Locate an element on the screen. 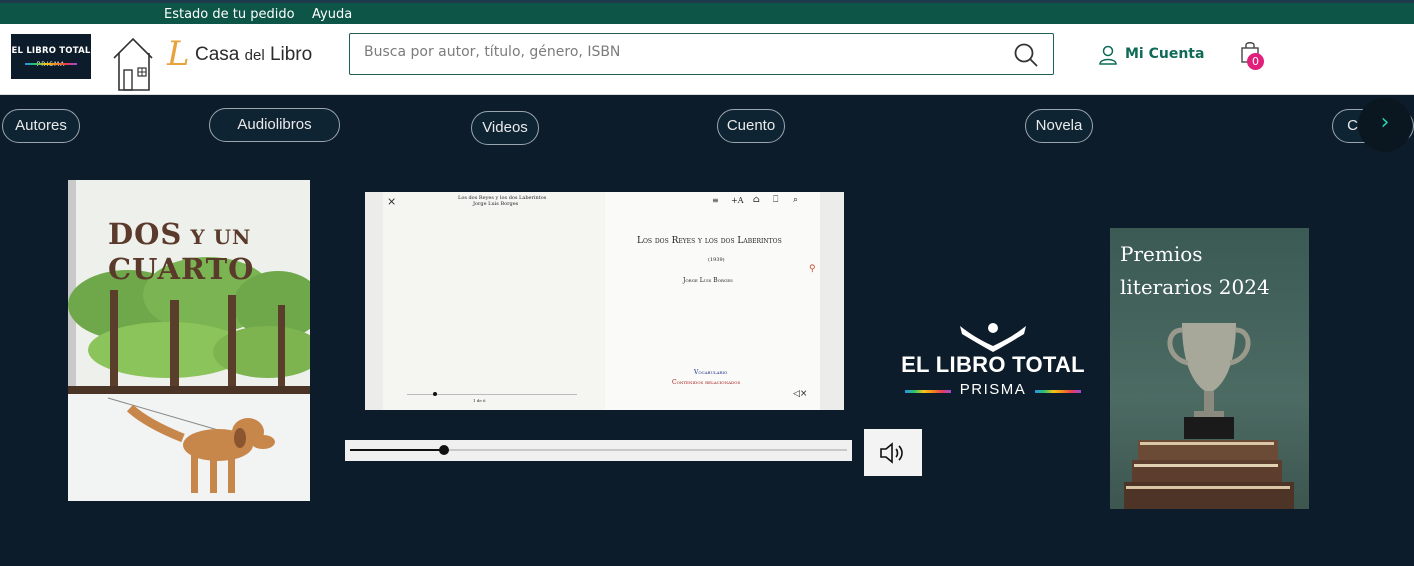 The height and width of the screenshot is (566, 1414). close-icon: × is located at coordinates (391, 201).